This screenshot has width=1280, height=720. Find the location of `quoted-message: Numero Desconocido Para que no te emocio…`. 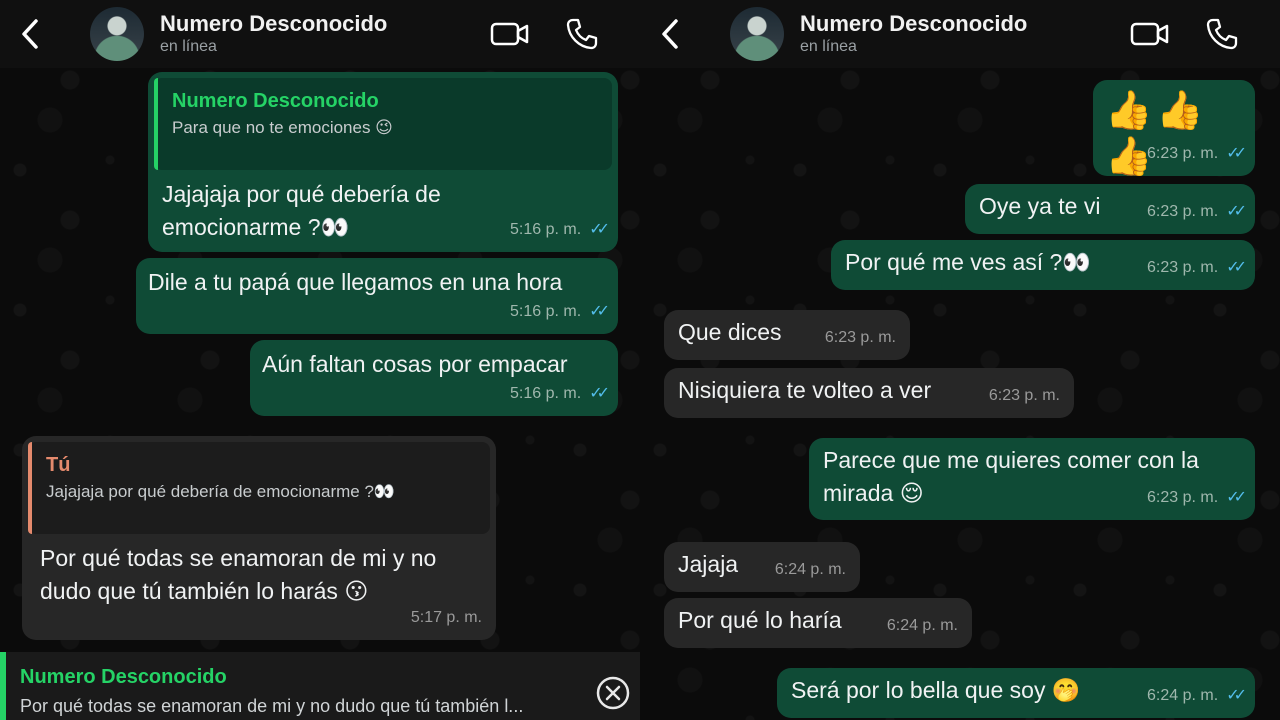

quoted-message: Numero Desconocido Para que no te emocio… is located at coordinates (383, 124).